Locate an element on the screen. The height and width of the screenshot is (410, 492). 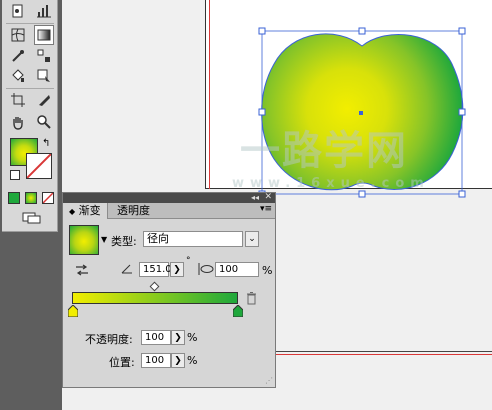
resize-grip-icon: ⋰ is located at coordinates (269, 380).